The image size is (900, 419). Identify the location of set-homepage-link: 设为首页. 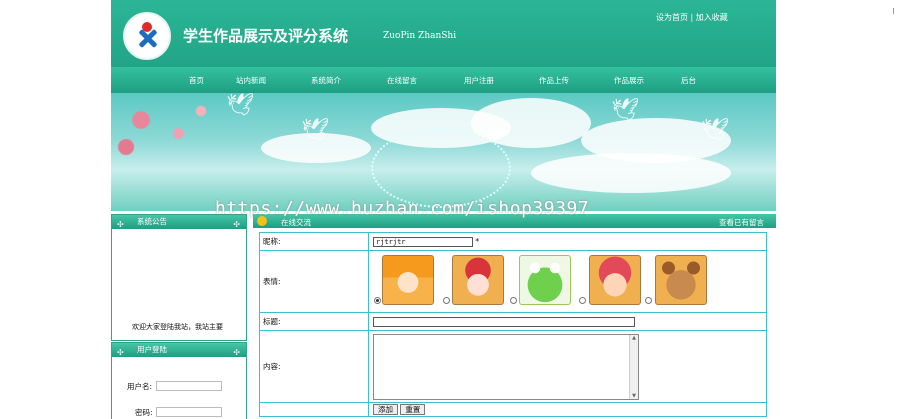
(672, 17).